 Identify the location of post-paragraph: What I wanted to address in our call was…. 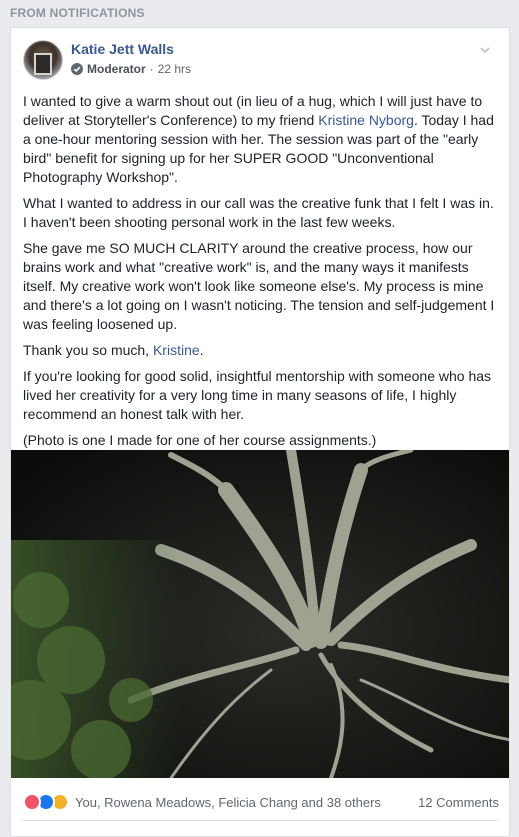
(258, 212).